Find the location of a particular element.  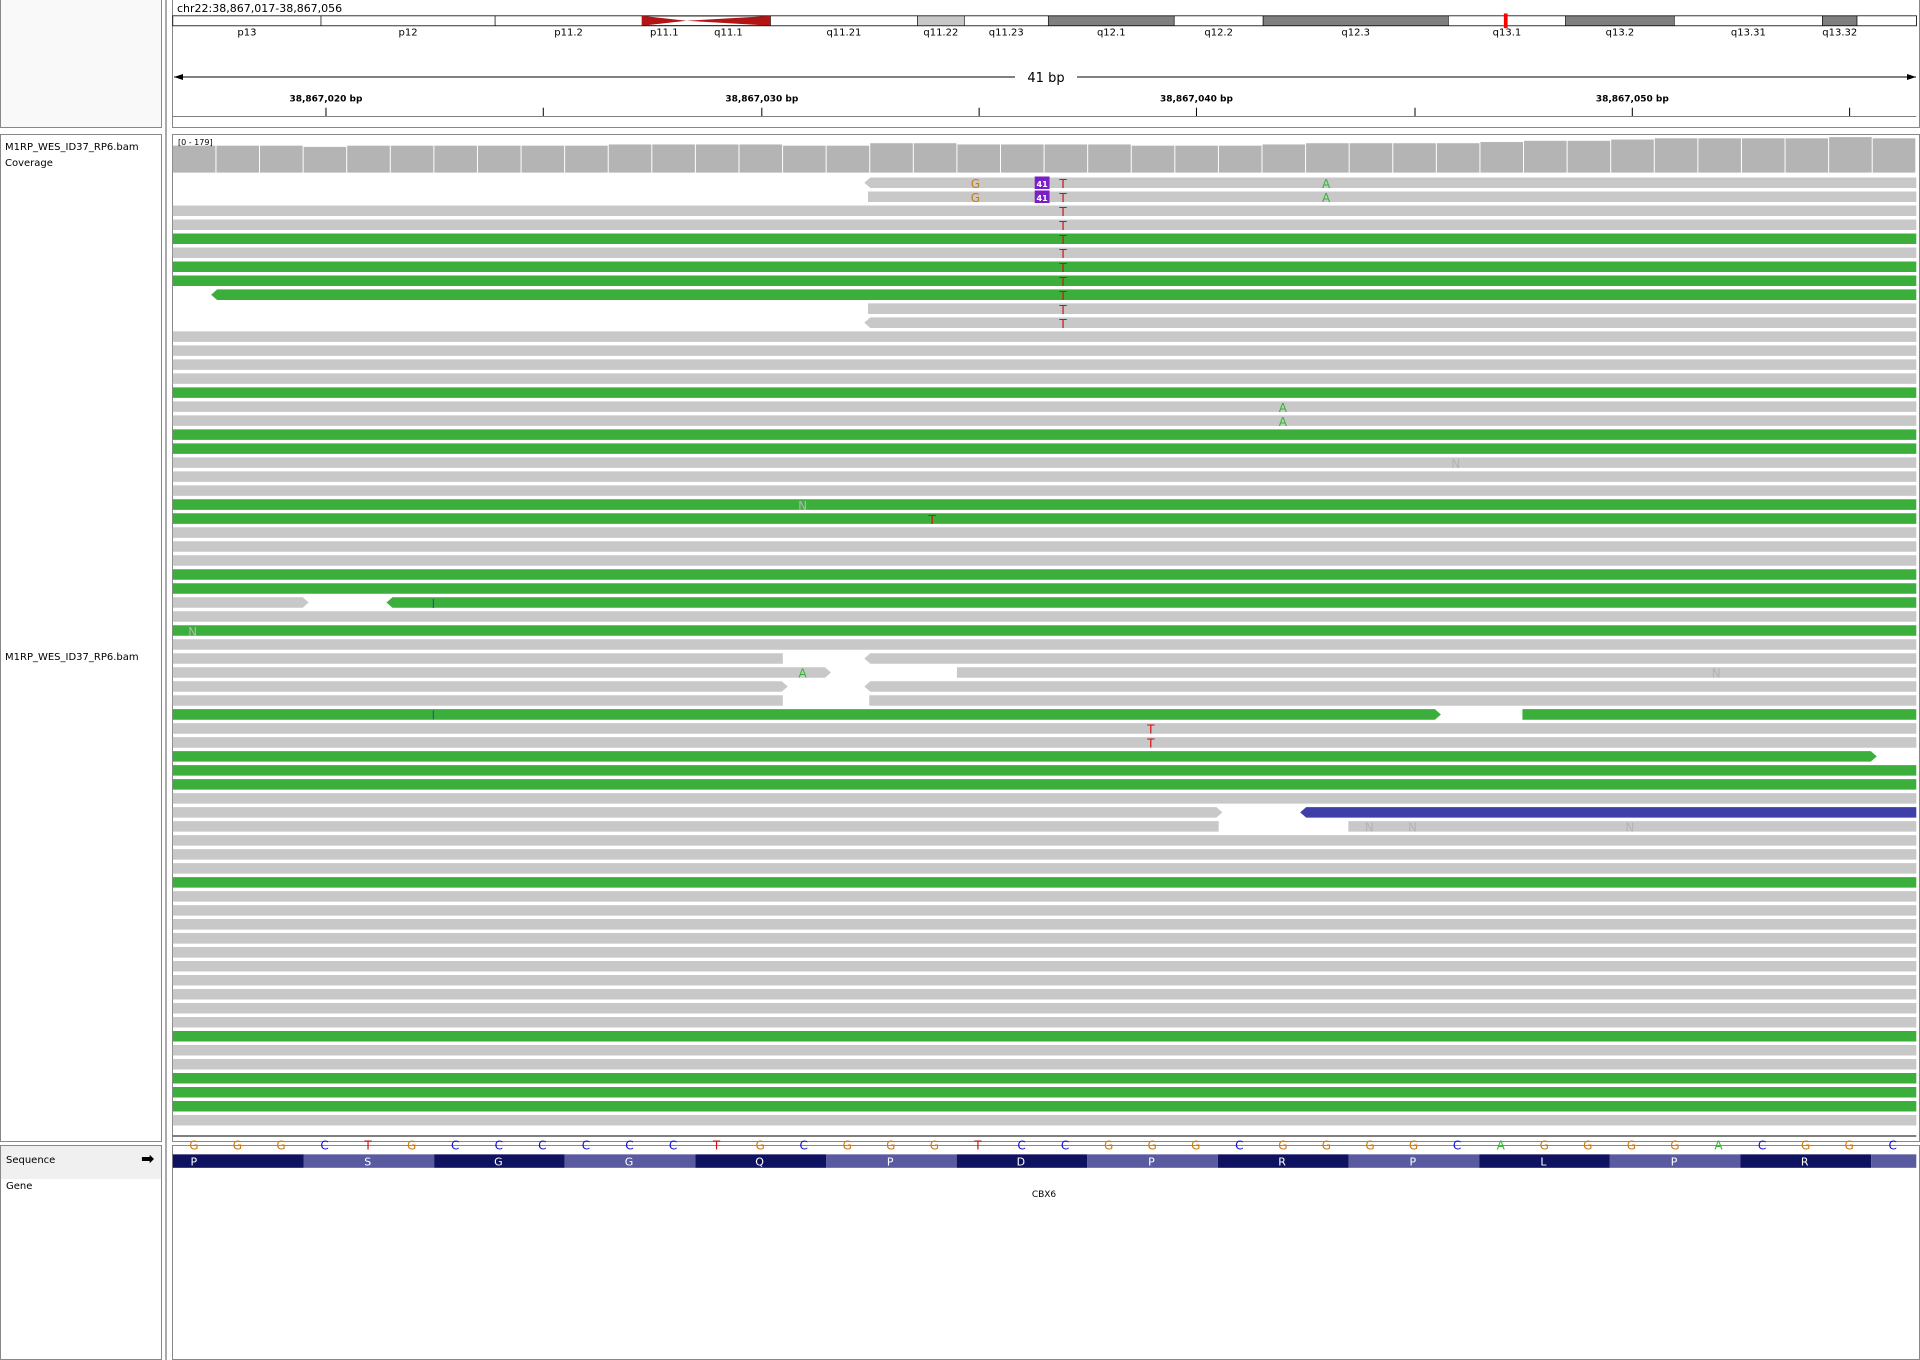

coverage-track is located at coordinates (1044, 155).